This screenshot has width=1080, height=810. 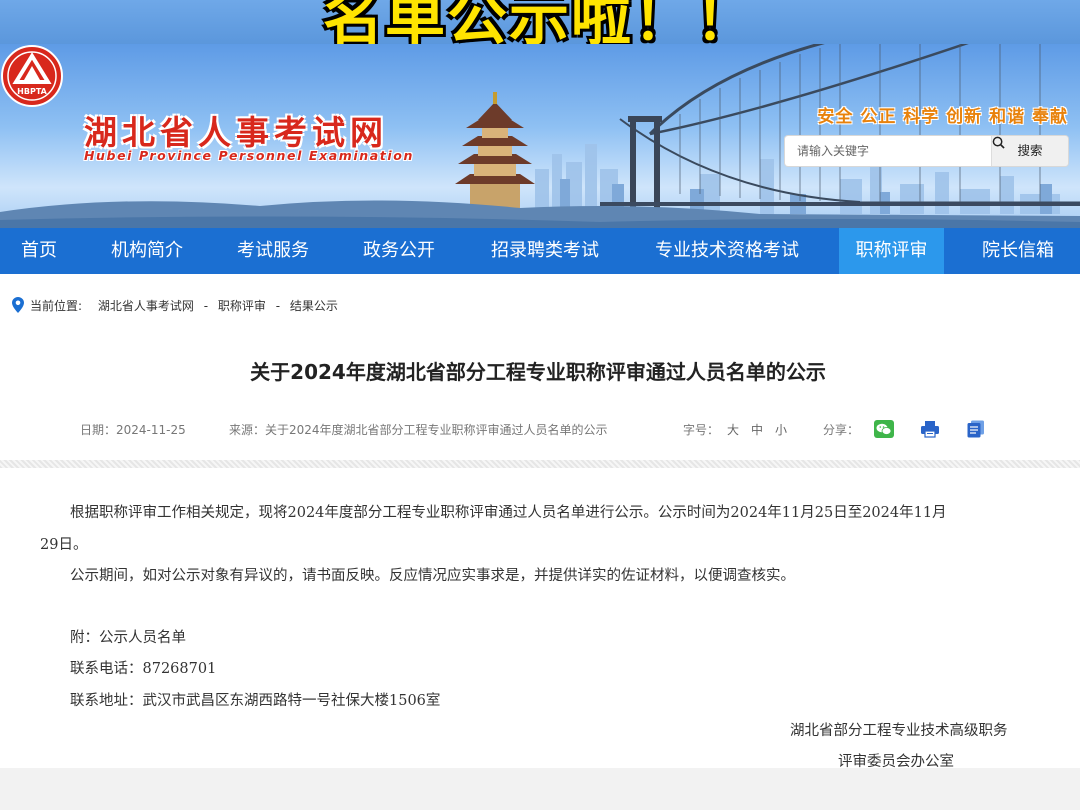 I want to click on tower-illustration, so click(x=495, y=153).